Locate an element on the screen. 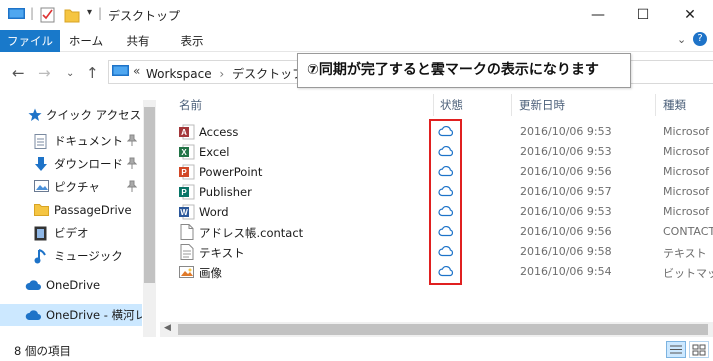 The width and height of the screenshot is (713, 361). details-view-icon is located at coordinates (676, 349).